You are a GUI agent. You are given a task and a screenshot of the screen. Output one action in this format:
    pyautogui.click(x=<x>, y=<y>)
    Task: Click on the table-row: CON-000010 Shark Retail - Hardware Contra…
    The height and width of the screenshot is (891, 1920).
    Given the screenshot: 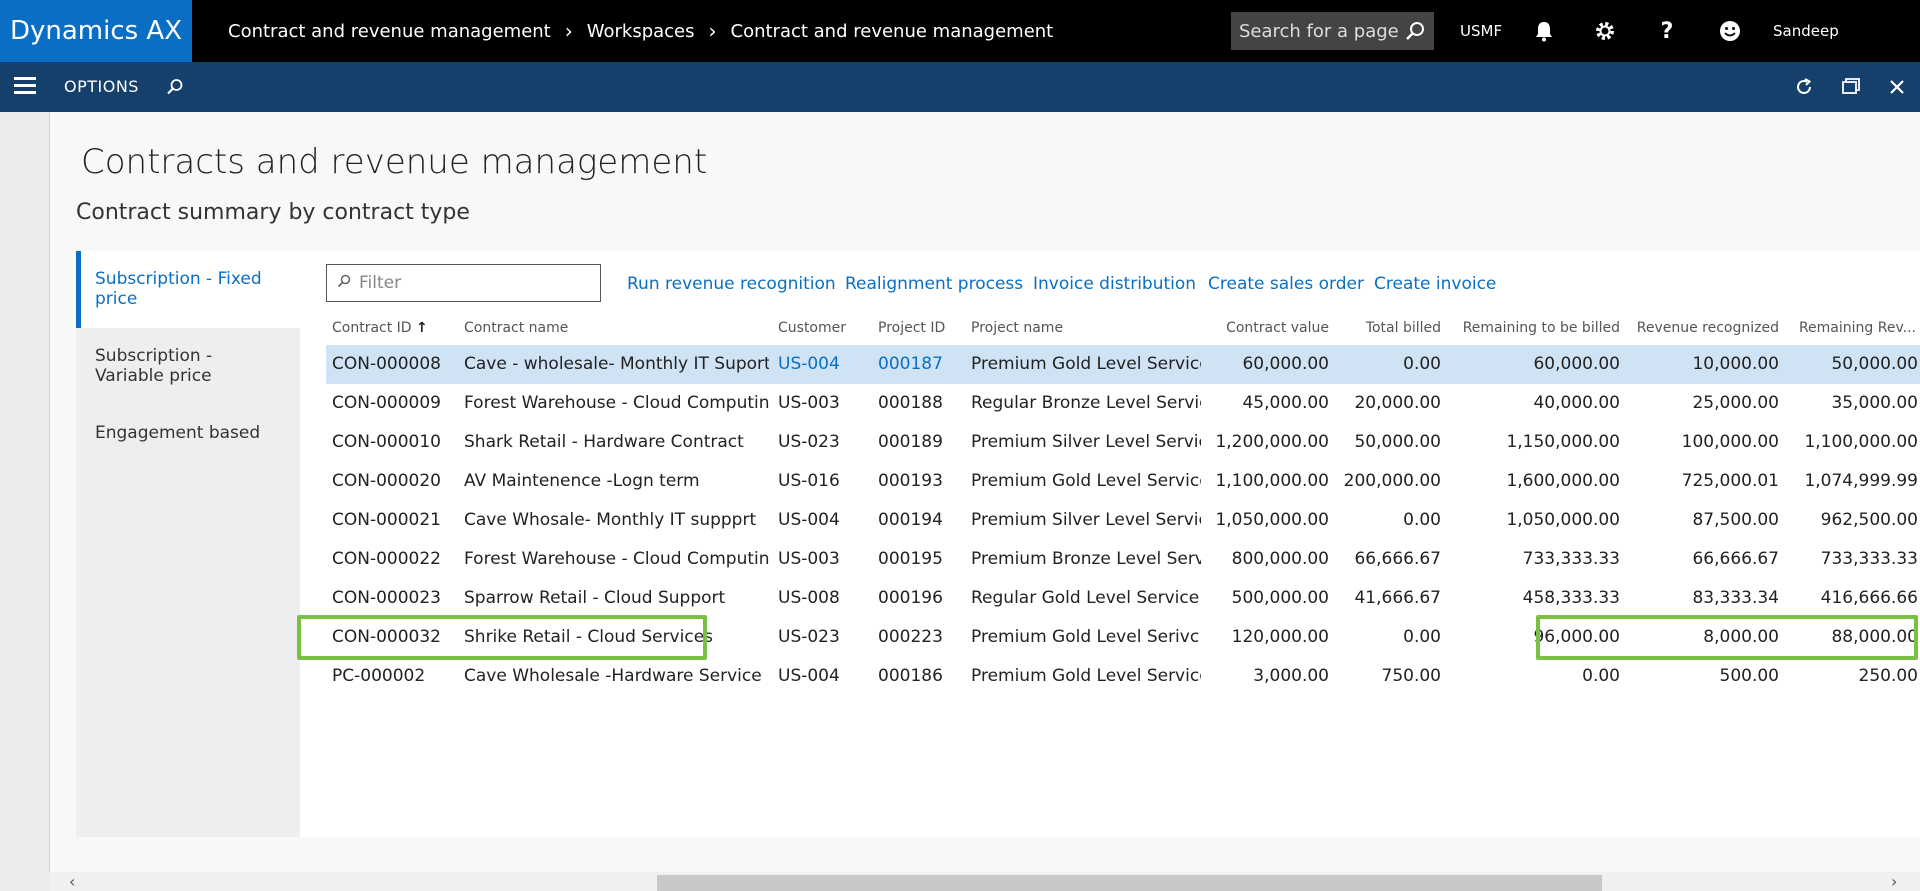 What is the action you would take?
    pyautogui.click(x=1123, y=442)
    